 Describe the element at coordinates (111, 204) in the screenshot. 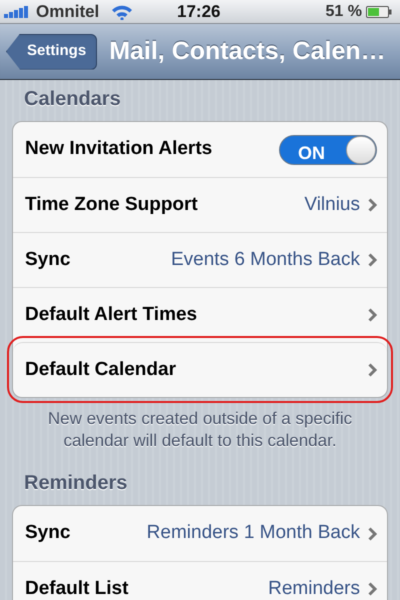

I see `row-label: Time Zone Support` at that location.